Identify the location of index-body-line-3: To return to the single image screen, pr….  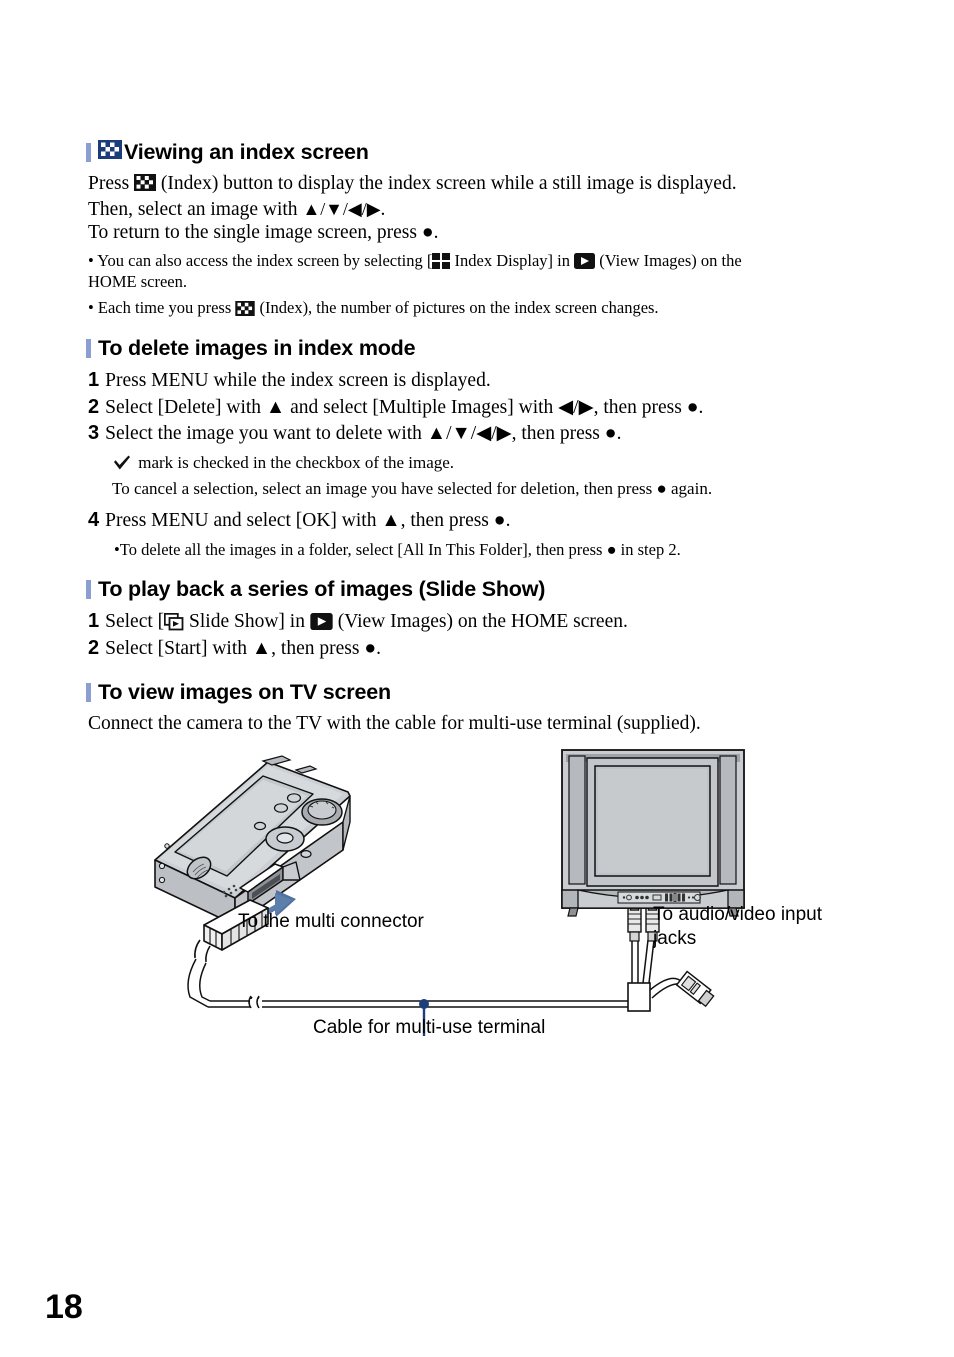
(263, 233).